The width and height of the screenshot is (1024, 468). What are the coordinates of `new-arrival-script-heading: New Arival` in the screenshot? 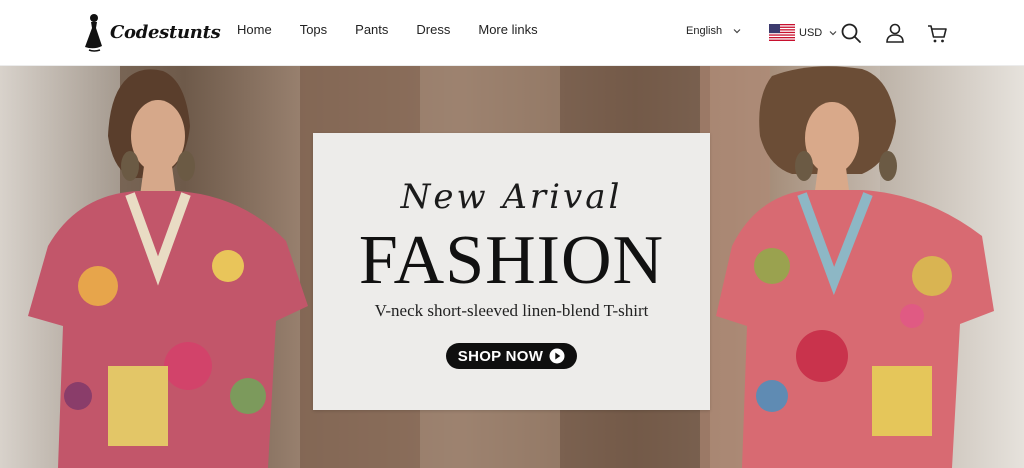 It's located at (511, 197).